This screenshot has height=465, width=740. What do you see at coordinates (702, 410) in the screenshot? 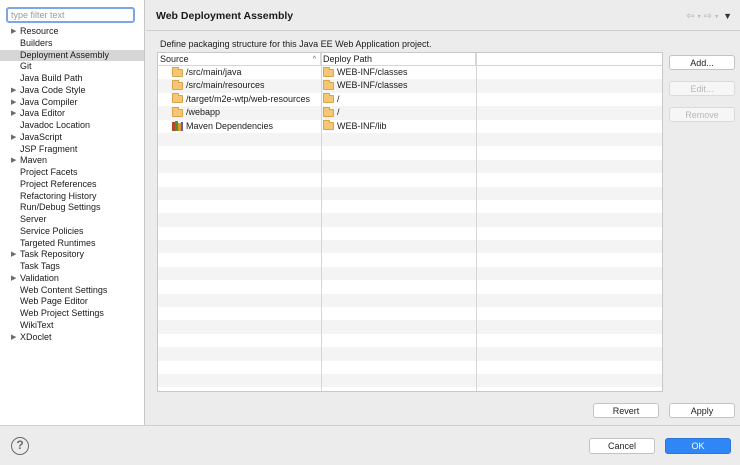
I see `apply-button: Apply` at bounding box center [702, 410].